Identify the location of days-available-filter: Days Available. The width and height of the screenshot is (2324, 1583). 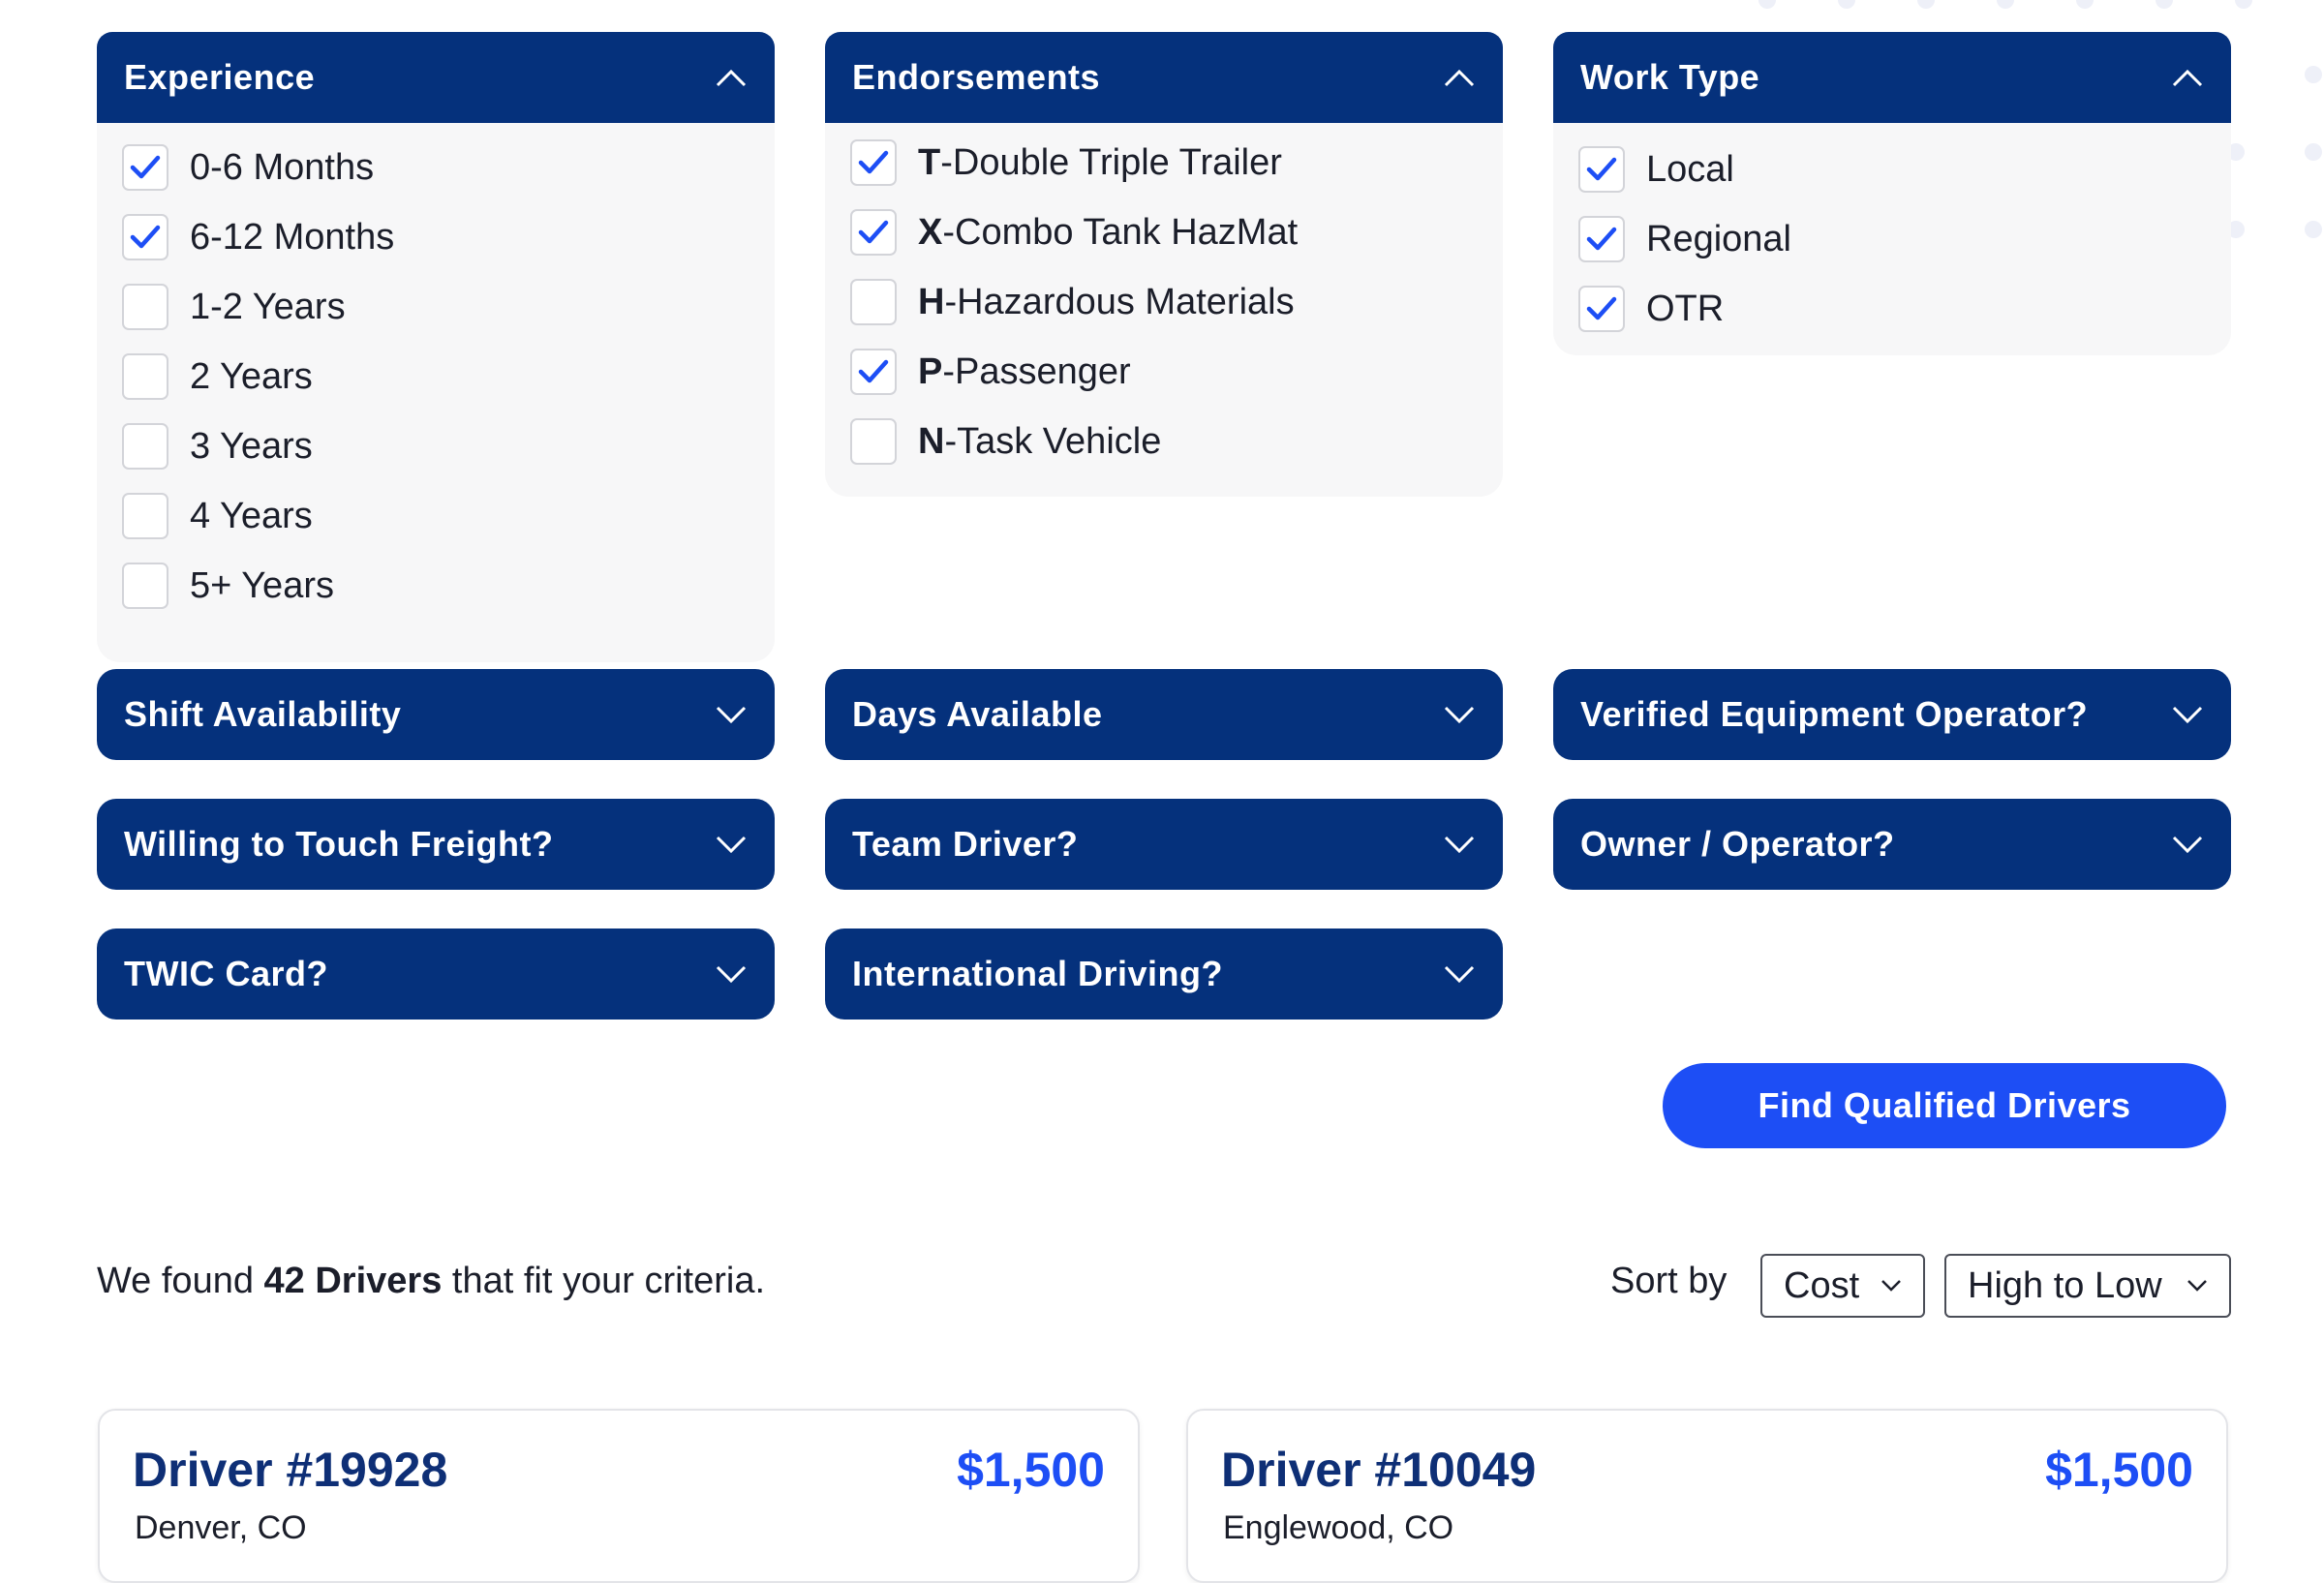
(1164, 714).